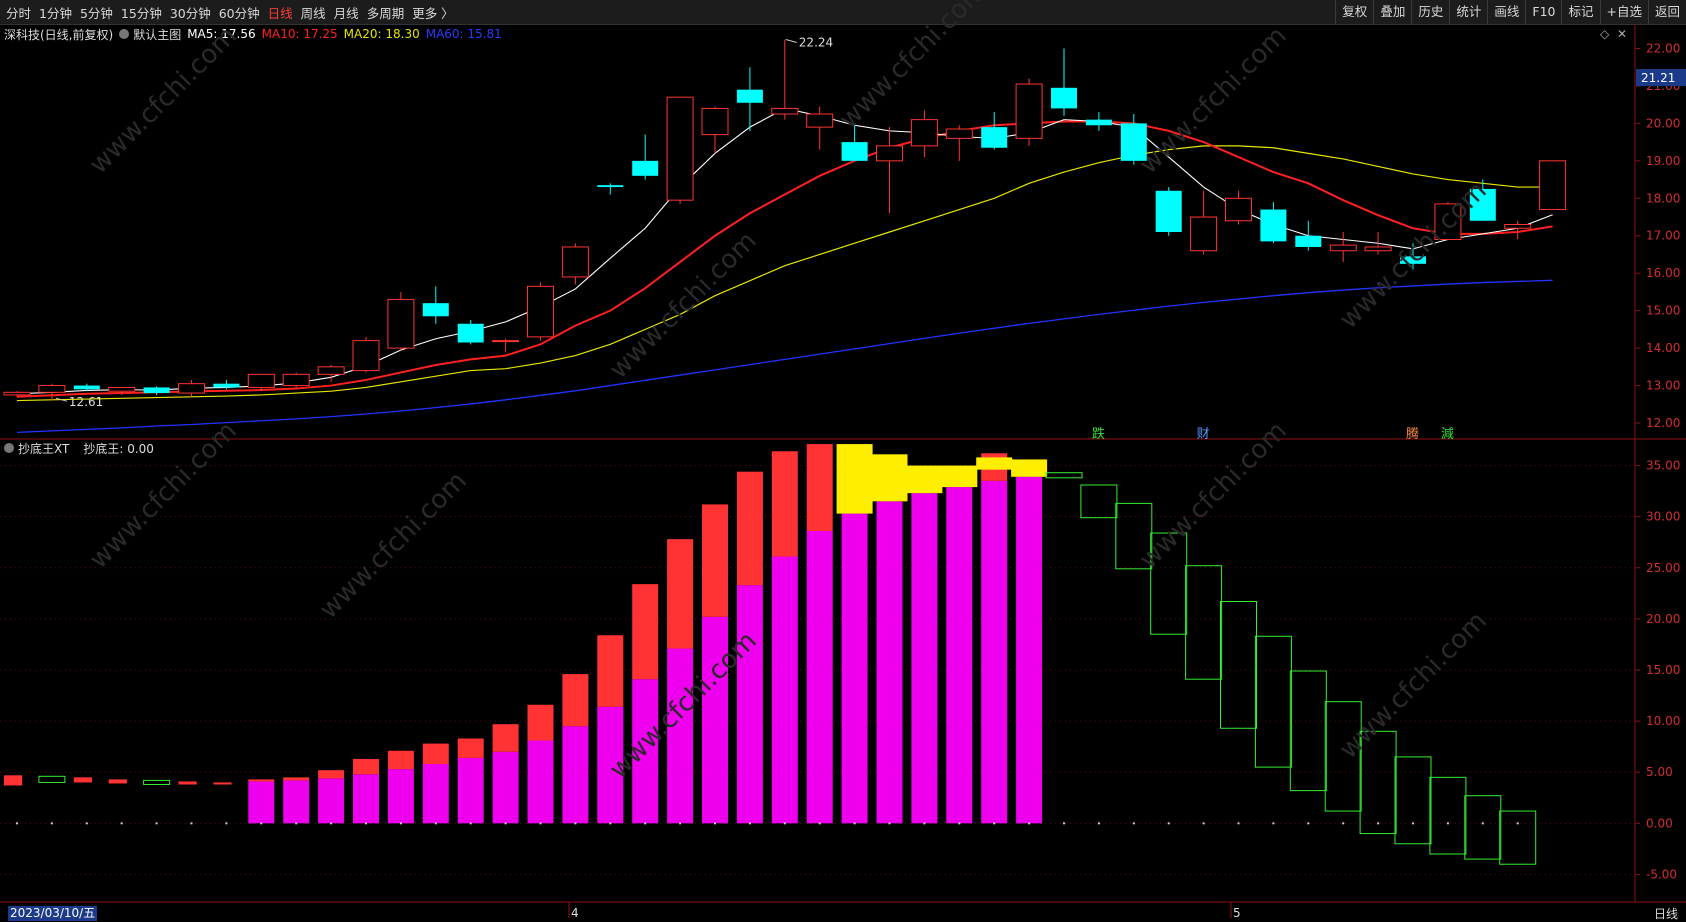 This screenshot has height=922, width=1686. Describe the element at coordinates (1663, 721) in the screenshot. I see `ind-ytick-label: 10.00` at that location.